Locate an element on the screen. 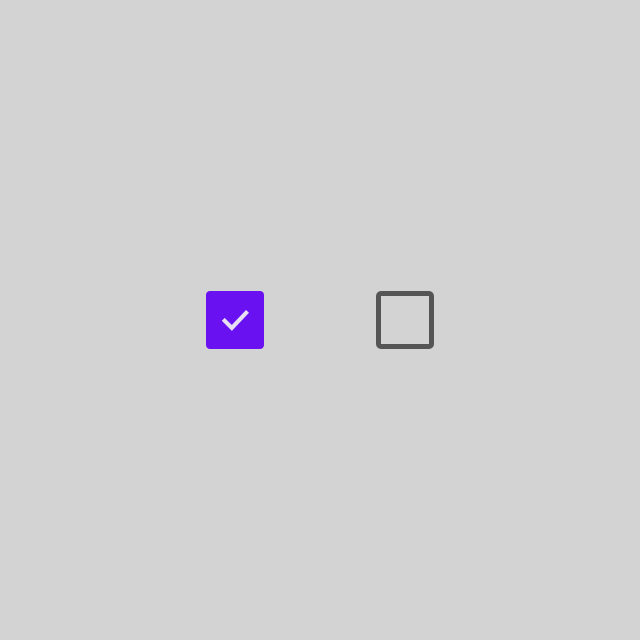  checkbox-checked is located at coordinates (235, 320).